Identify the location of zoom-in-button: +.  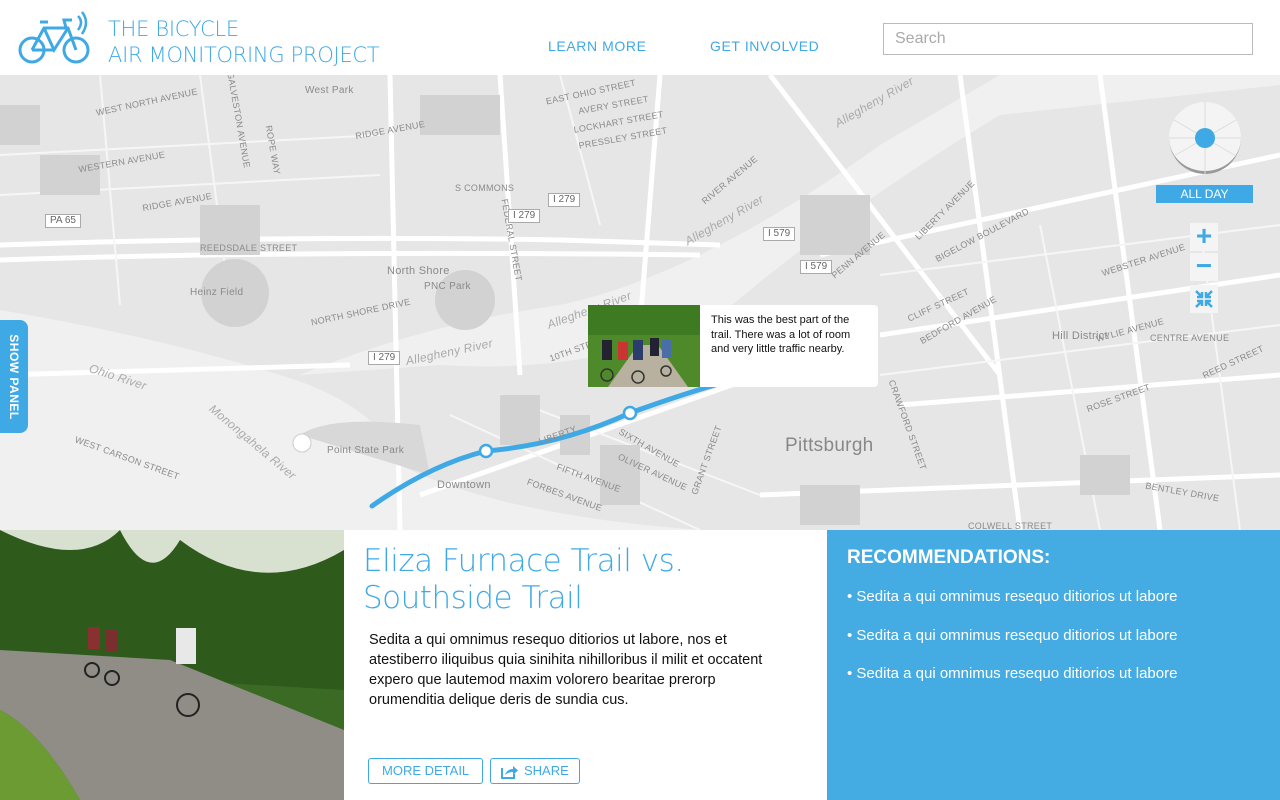
(1204, 235).